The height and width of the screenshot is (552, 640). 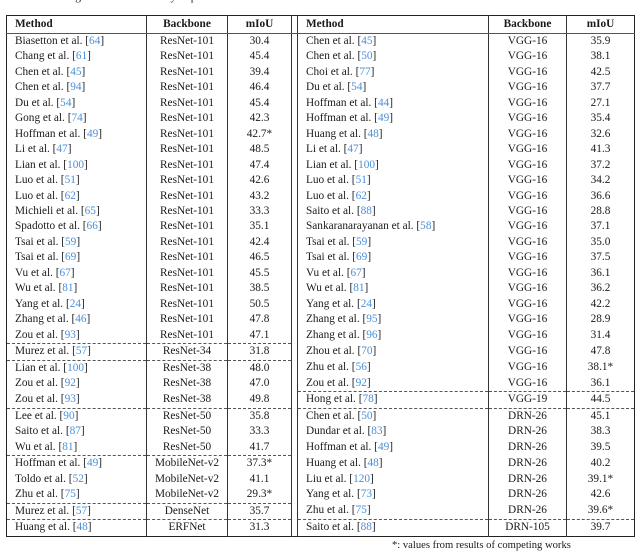 I want to click on citation-link: 65, so click(x=90, y=211).